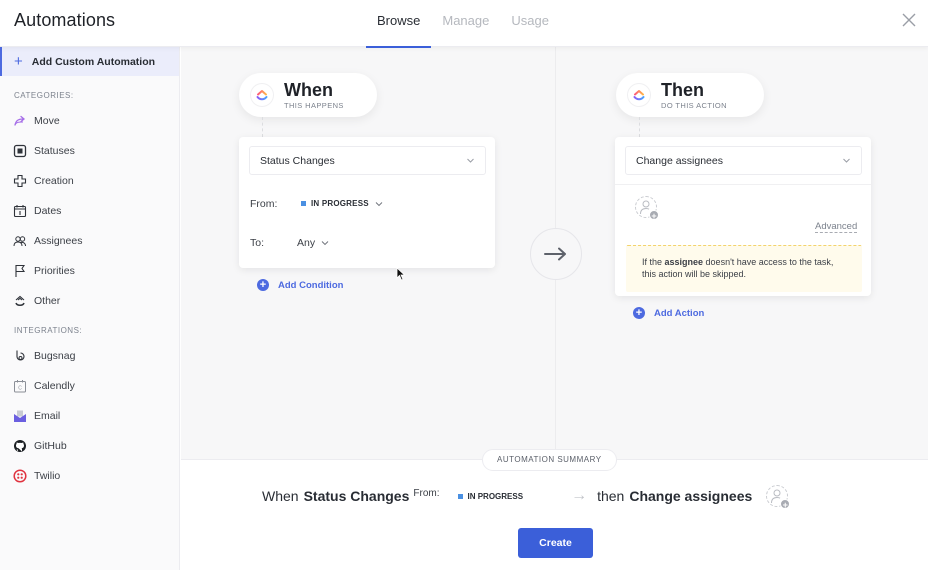  Describe the element at coordinates (611, 496) in the screenshot. I see `summary-then: then` at that location.